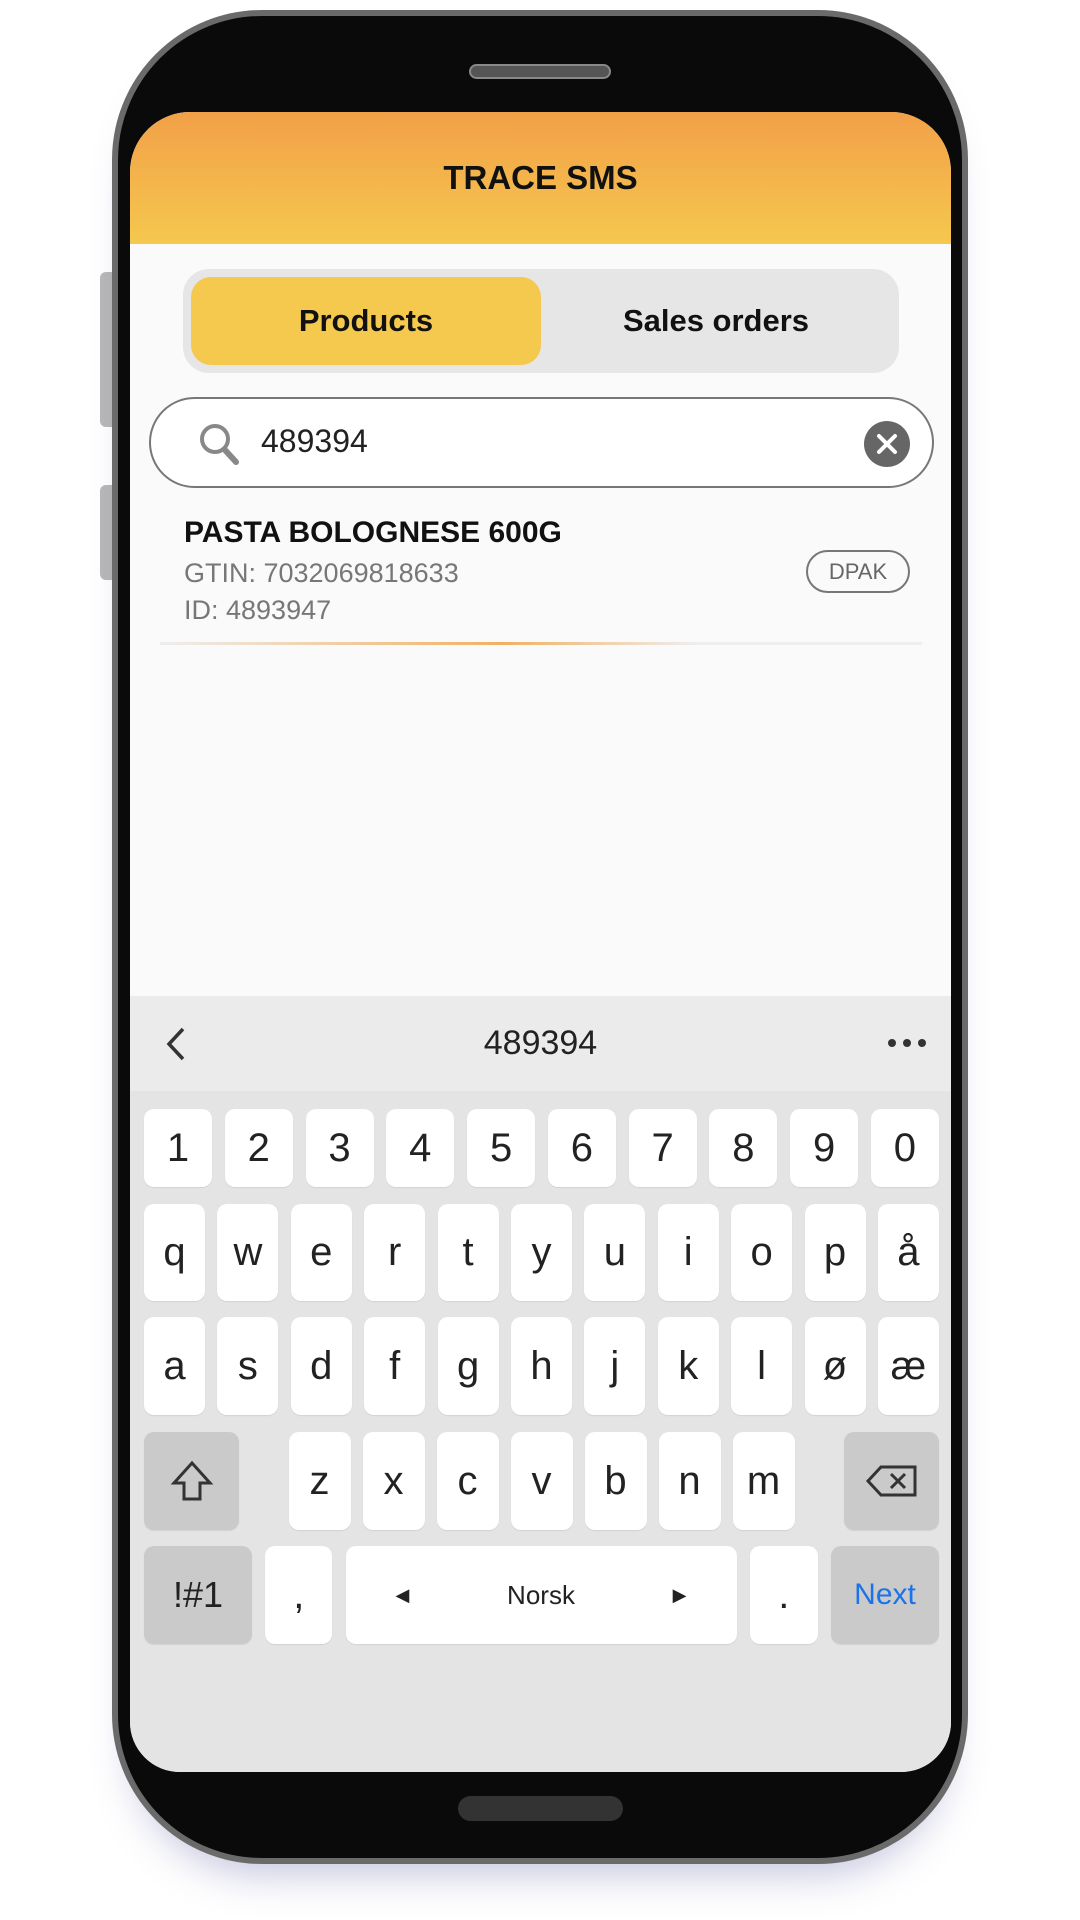 The height and width of the screenshot is (1920, 1080). Describe the element at coordinates (541, 442) in the screenshot. I see `search-input: 489394` at that location.